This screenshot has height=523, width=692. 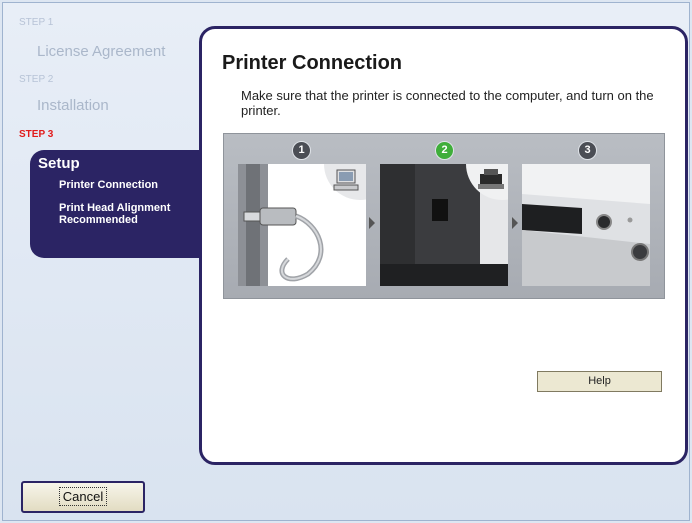 I want to click on step-3-label: STEP 3, so click(x=36, y=134).